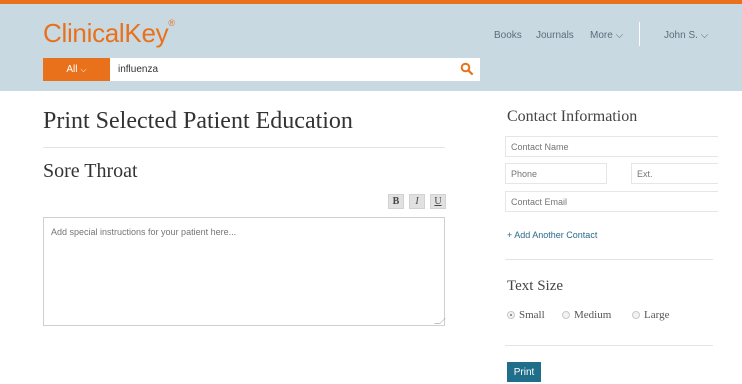 The image size is (742, 384). Describe the element at coordinates (681, 35) in the screenshot. I see `user-name: John S.` at that location.